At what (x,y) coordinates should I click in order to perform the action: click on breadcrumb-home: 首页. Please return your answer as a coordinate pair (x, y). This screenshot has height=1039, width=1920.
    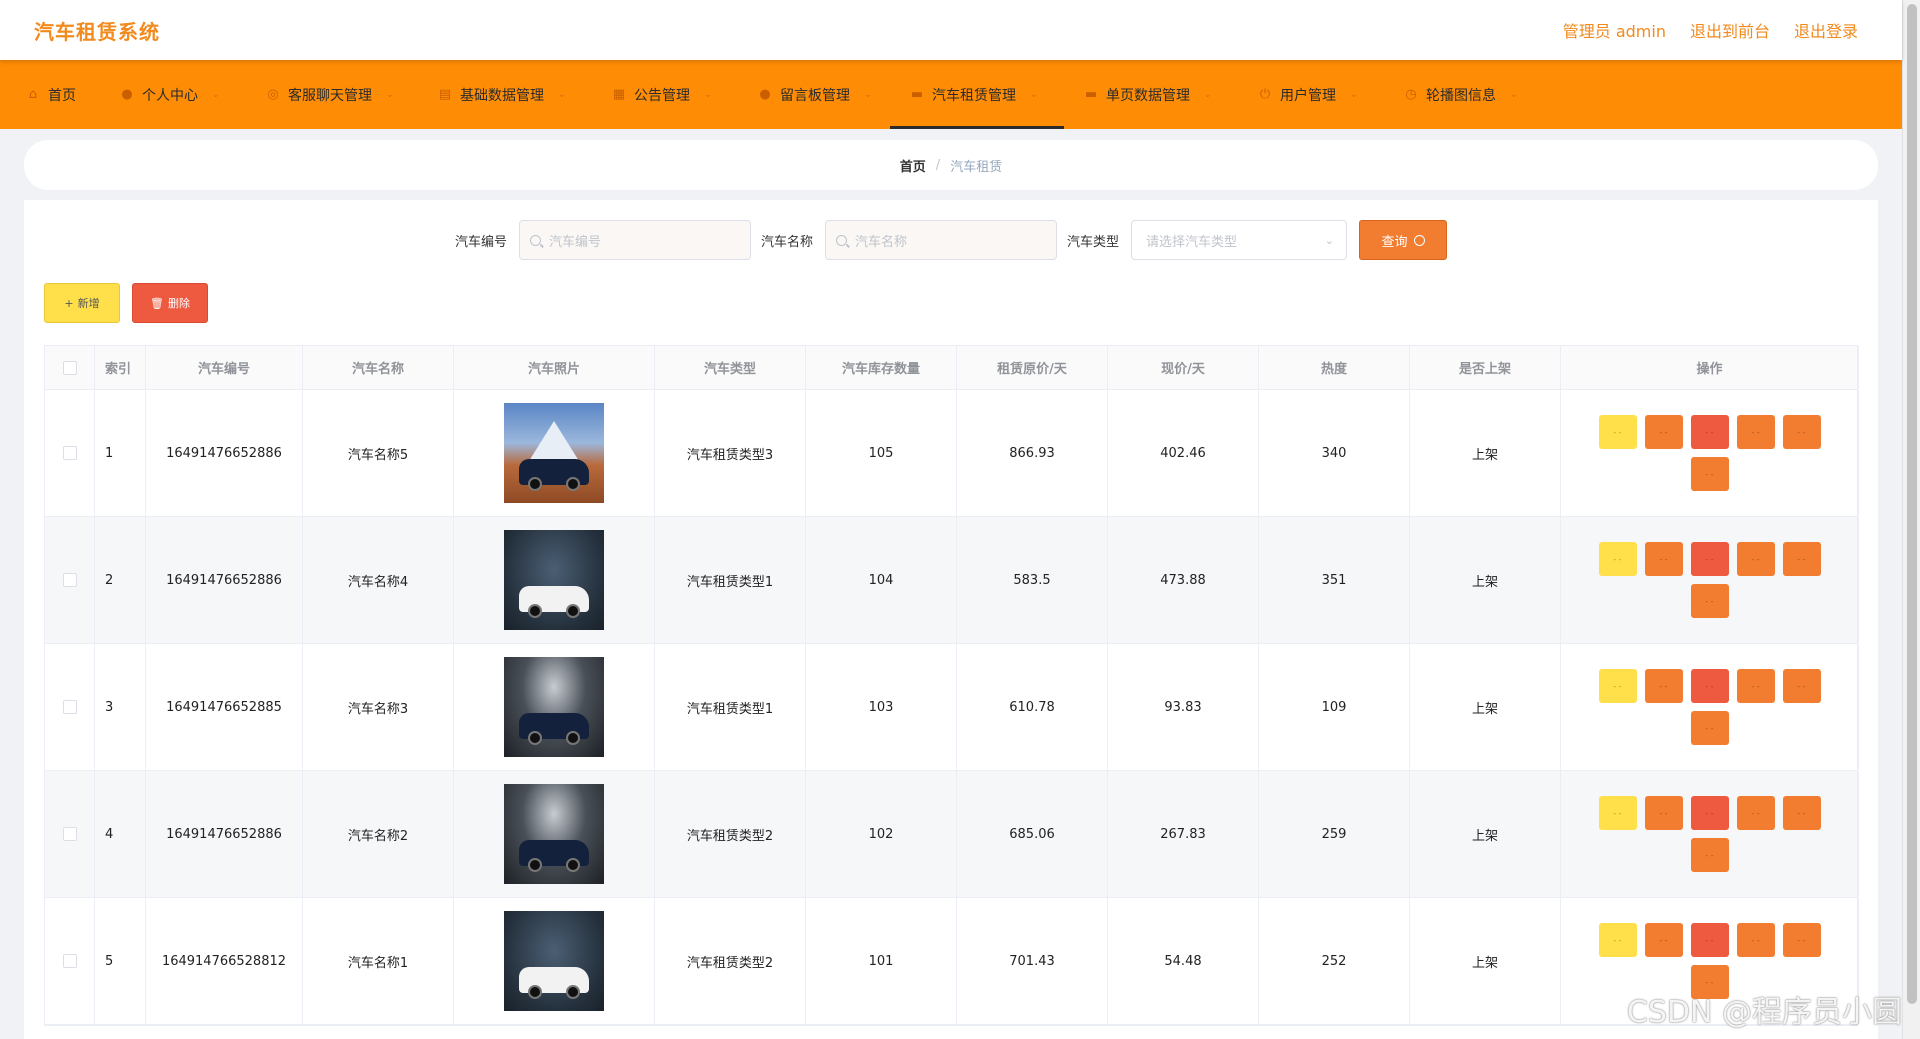
    Looking at the image, I should click on (913, 165).